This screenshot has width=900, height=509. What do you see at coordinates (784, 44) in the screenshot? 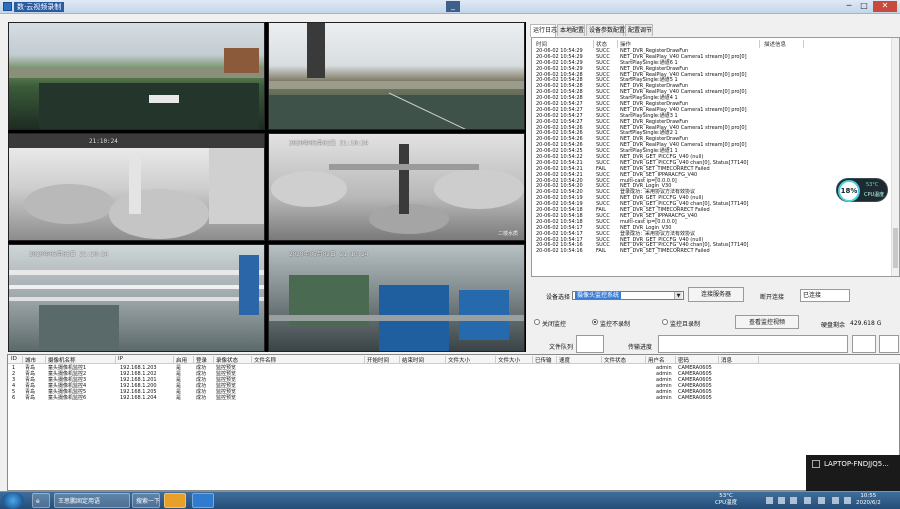
I see `log-col-desc: 描述信息` at bounding box center [784, 44].